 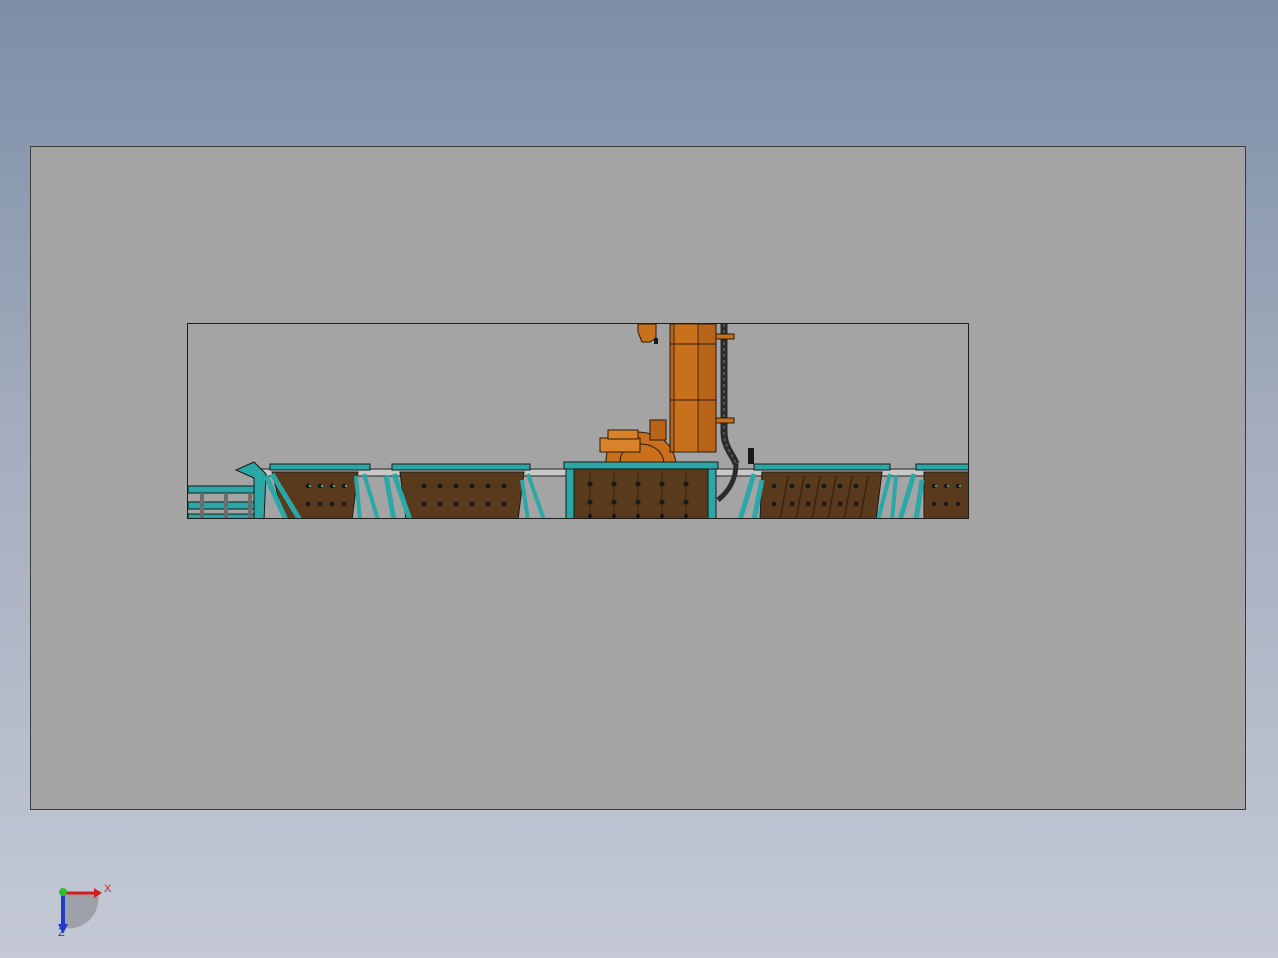 I want to click on assembly-drawing, so click(x=578, y=421).